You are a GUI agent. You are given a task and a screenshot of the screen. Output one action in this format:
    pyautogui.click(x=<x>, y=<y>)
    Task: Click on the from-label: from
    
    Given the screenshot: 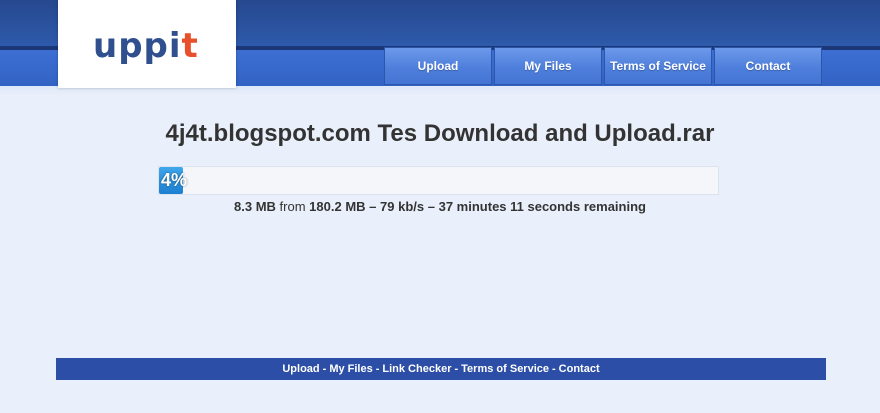 What is the action you would take?
    pyautogui.click(x=292, y=206)
    